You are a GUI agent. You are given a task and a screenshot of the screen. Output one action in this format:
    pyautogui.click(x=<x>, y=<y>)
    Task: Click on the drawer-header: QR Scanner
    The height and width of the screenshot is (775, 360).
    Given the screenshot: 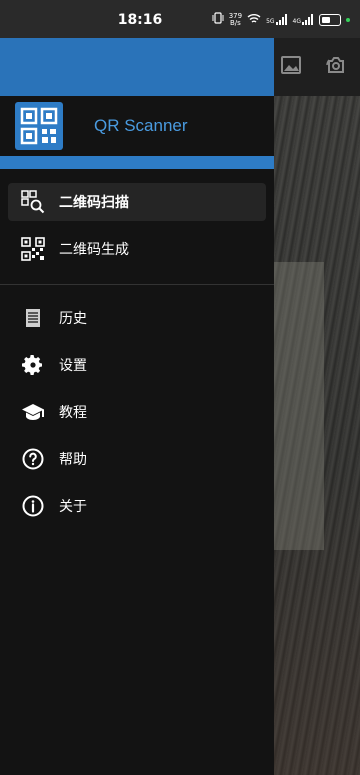 What is the action you would take?
    pyautogui.click(x=137, y=126)
    